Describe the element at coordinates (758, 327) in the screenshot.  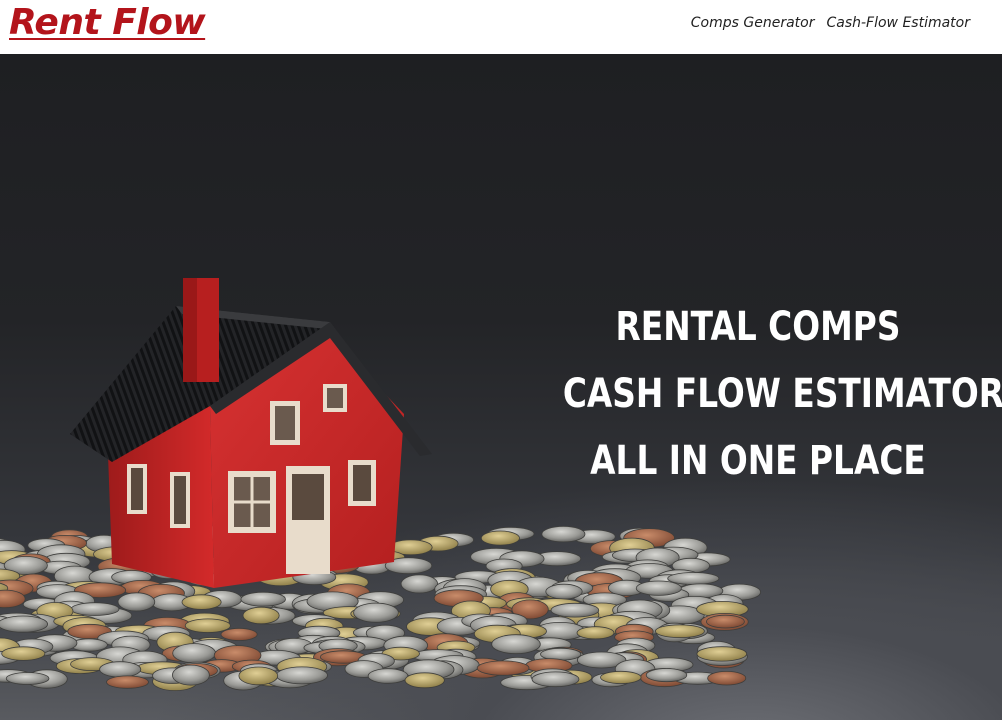
I see `hero-line-rental-comps: RENTAL COMPS` at that location.